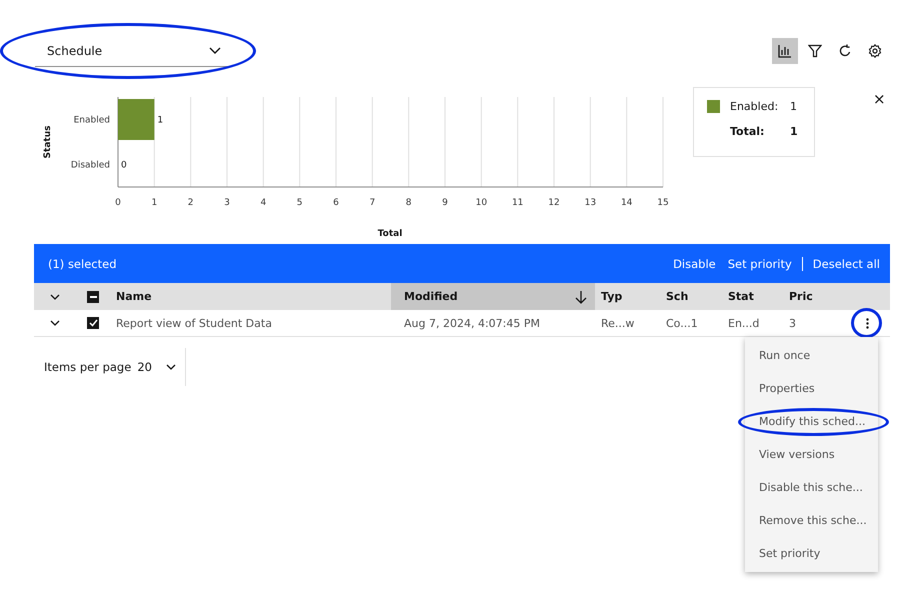  What do you see at coordinates (194, 323) in the screenshot?
I see `table-cell: Report view of Student Data` at bounding box center [194, 323].